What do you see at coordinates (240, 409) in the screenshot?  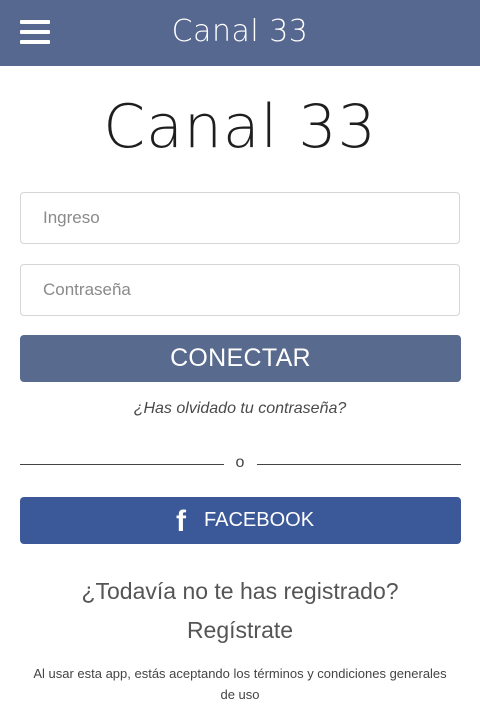 I see `forgot-password-link: ¿Has olvidado tu contraseña?` at bounding box center [240, 409].